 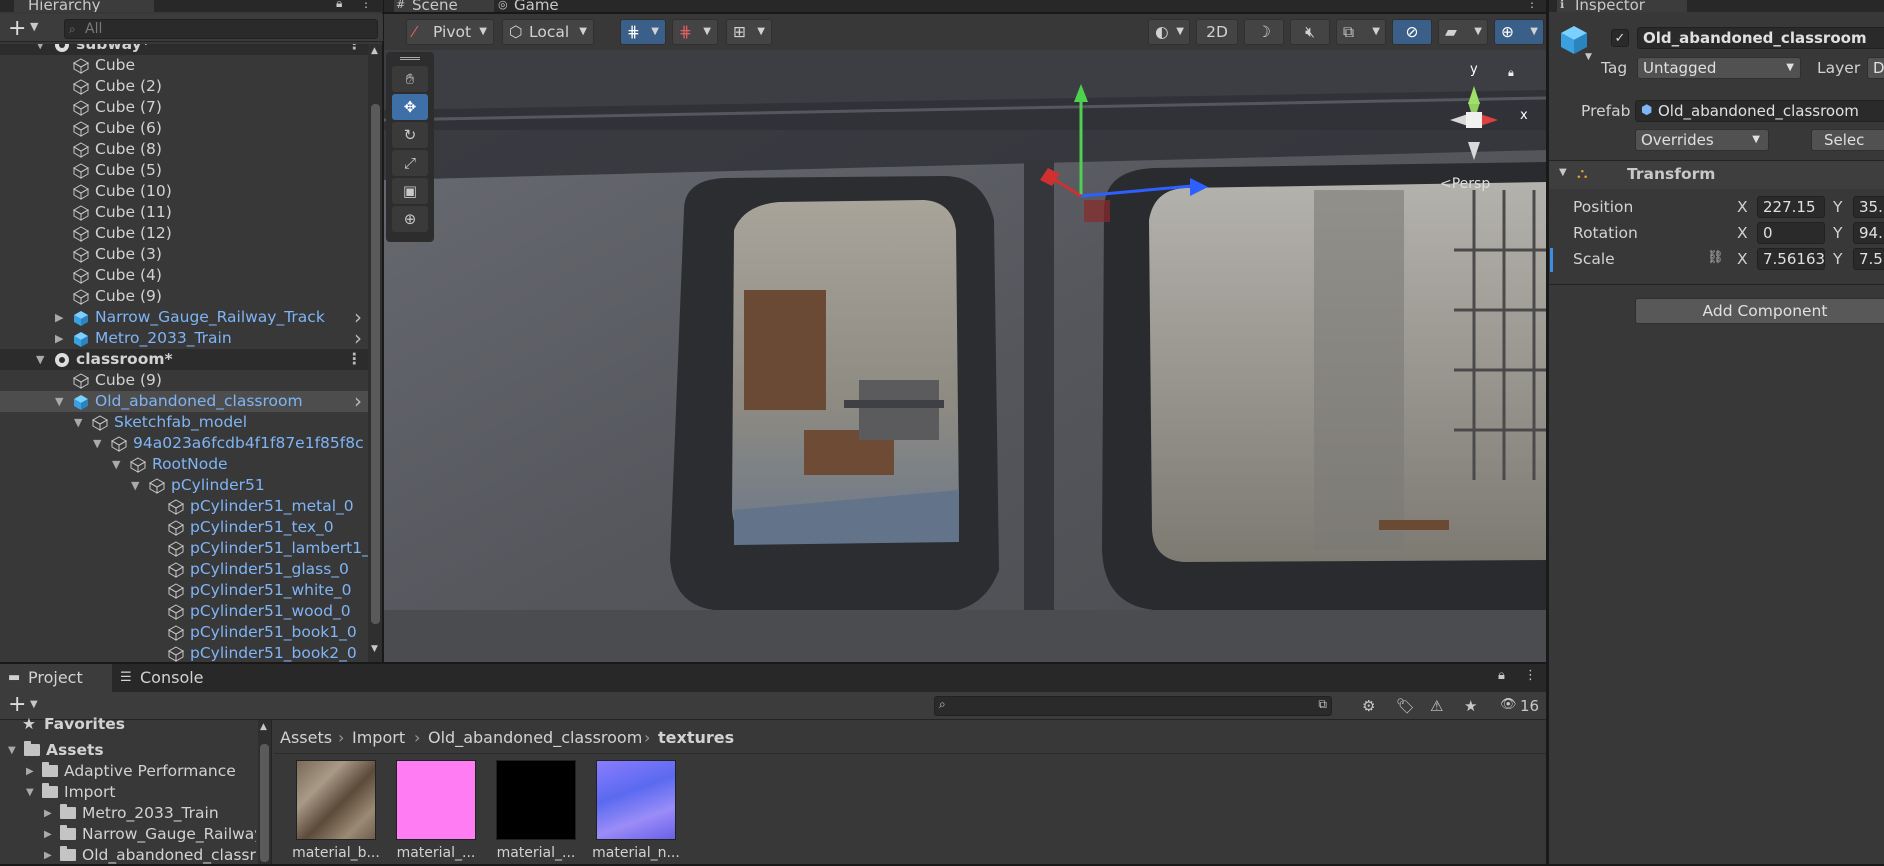 What do you see at coordinates (1702, 140) in the screenshot?
I see `overrides-dropdown: Overrides ▼` at bounding box center [1702, 140].